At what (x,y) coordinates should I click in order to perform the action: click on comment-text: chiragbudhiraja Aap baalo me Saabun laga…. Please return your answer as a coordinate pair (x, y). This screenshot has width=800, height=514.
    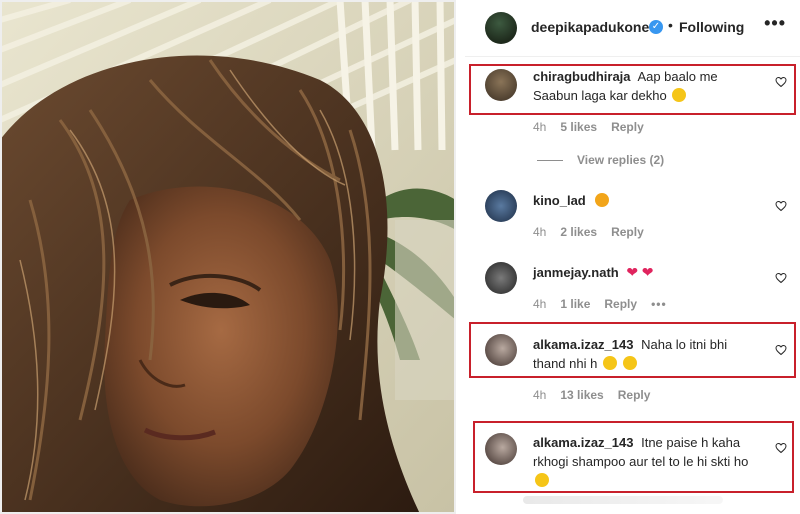
    Looking at the image, I should click on (649, 86).